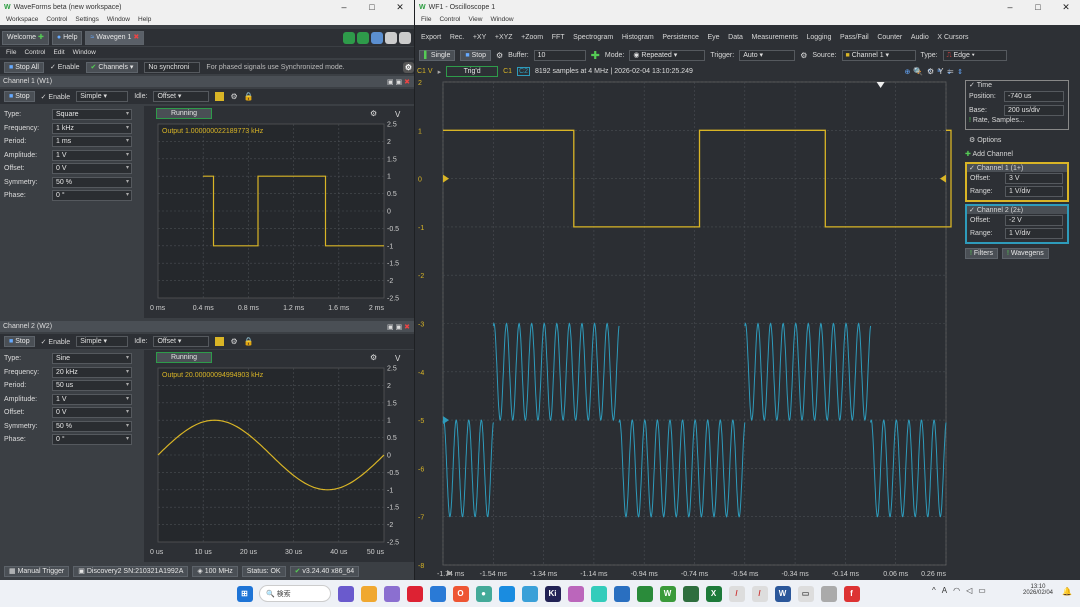 This screenshot has height=607, width=1080. Describe the element at coordinates (889, 37) in the screenshot. I see `view-tool-counter: Counter` at that location.